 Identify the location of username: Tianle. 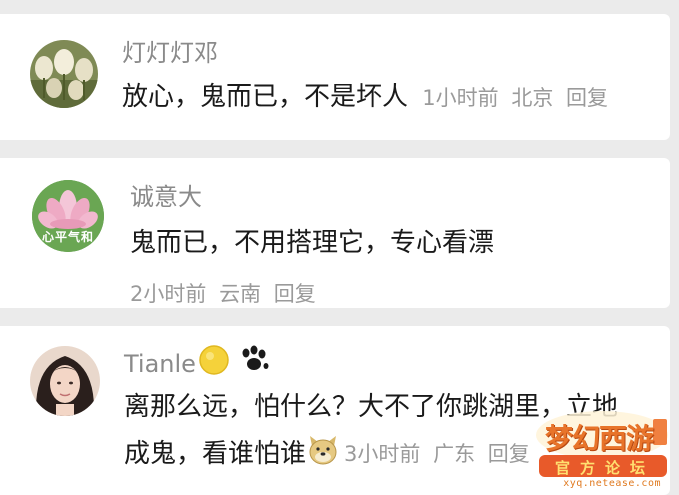
(160, 364).